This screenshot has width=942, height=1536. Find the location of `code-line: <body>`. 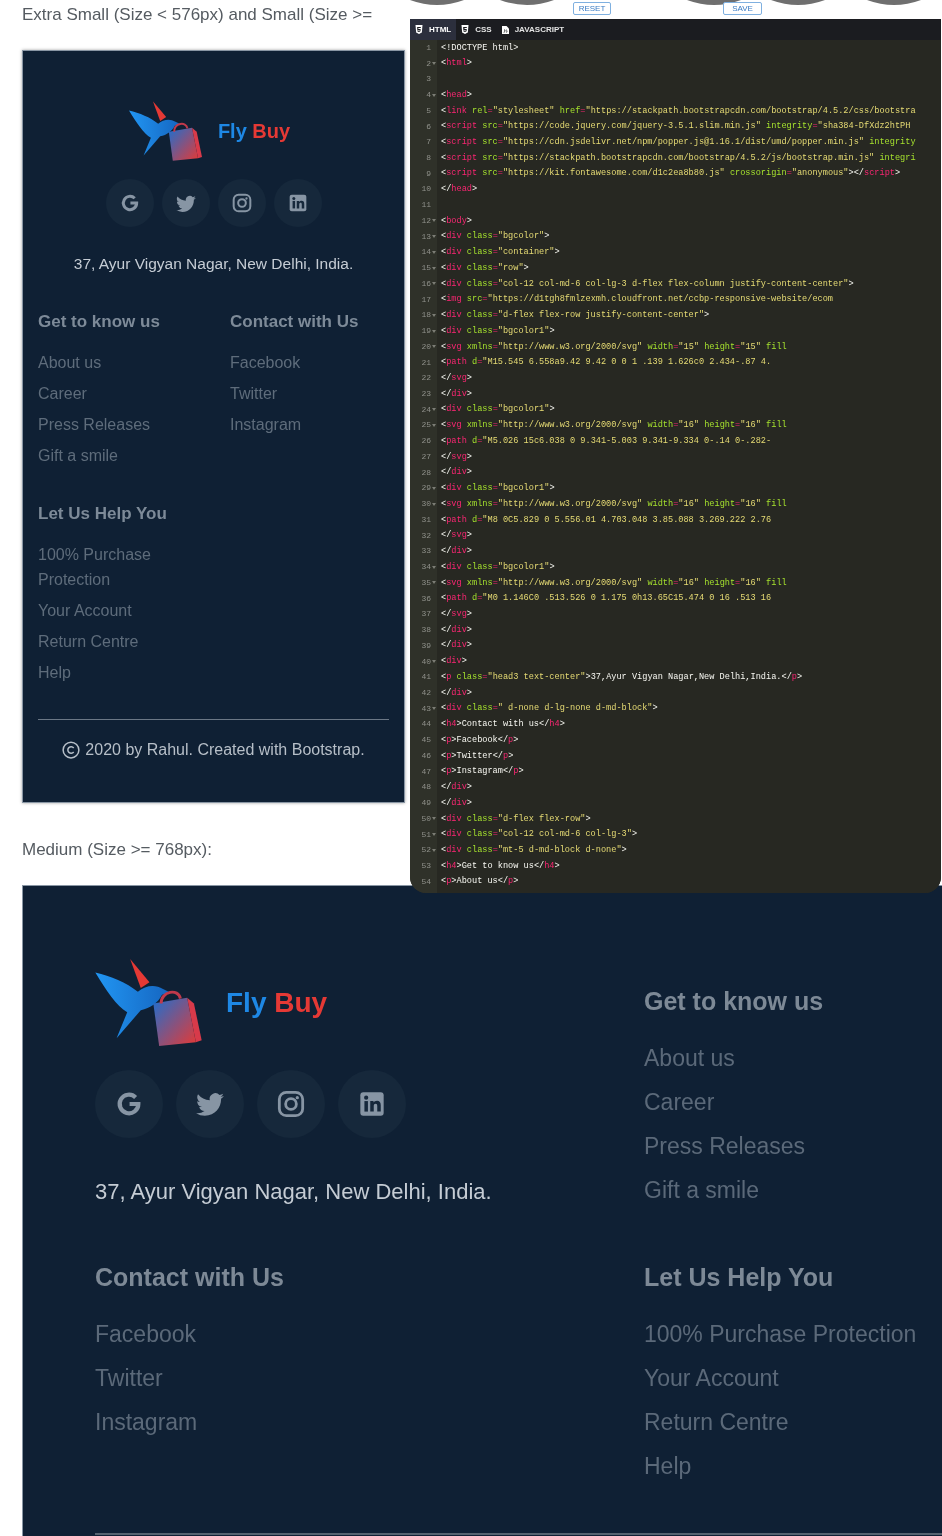

code-line: <body> is located at coordinates (456, 221).